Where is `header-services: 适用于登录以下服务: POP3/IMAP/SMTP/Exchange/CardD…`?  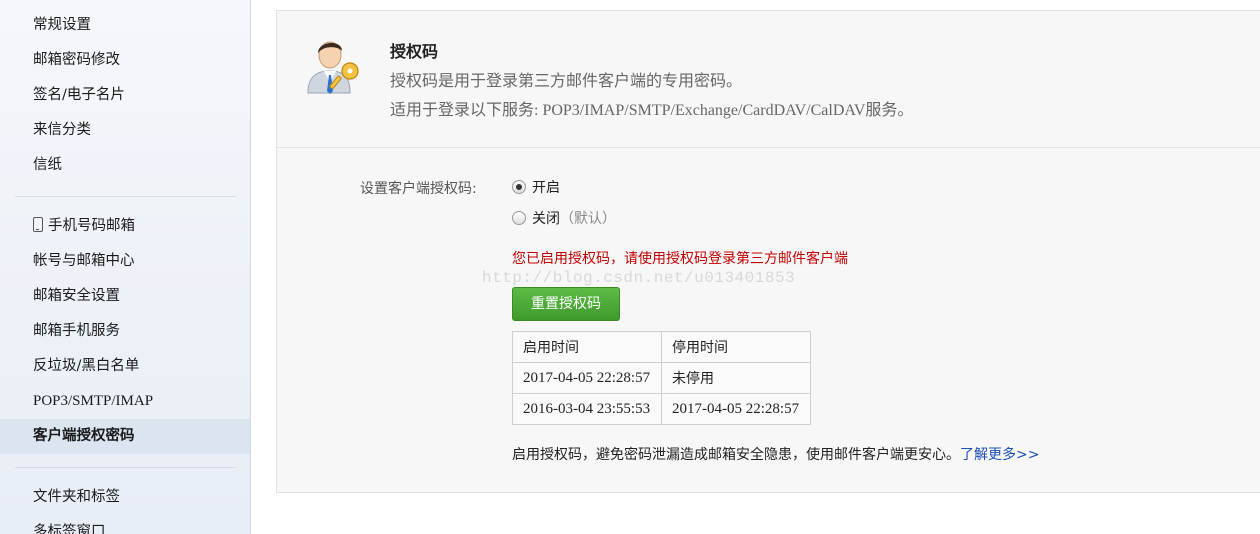 header-services: 适用于登录以下服务: POP3/IMAP/SMTP/Exchange/CardD… is located at coordinates (652, 110).